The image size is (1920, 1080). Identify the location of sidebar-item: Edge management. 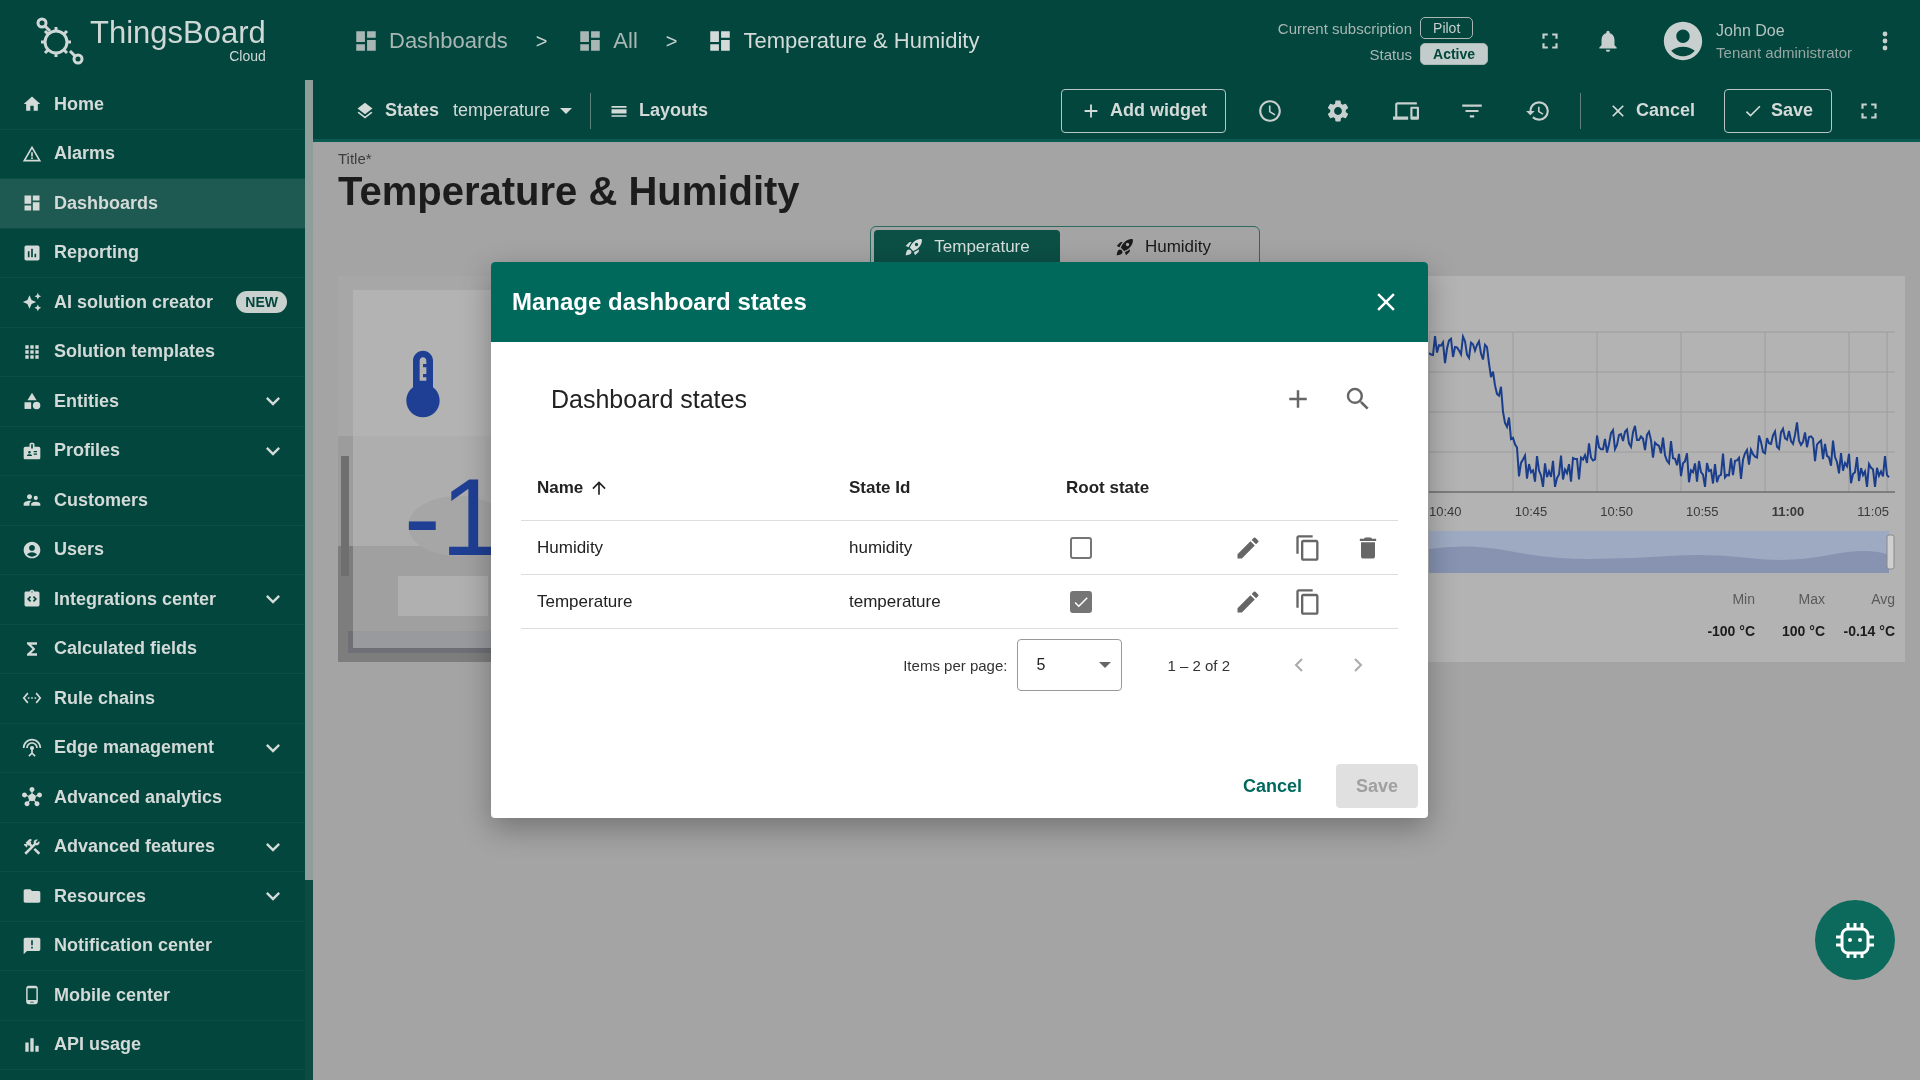
(152, 748).